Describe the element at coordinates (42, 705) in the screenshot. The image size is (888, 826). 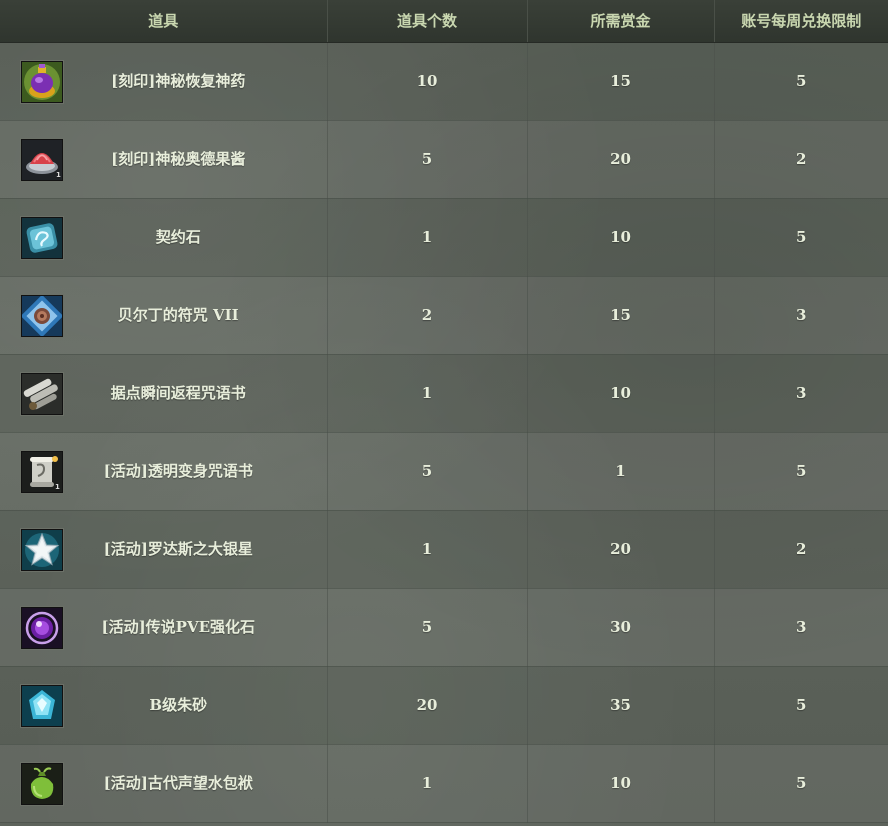
I see `cyan-crystal-icon` at that location.